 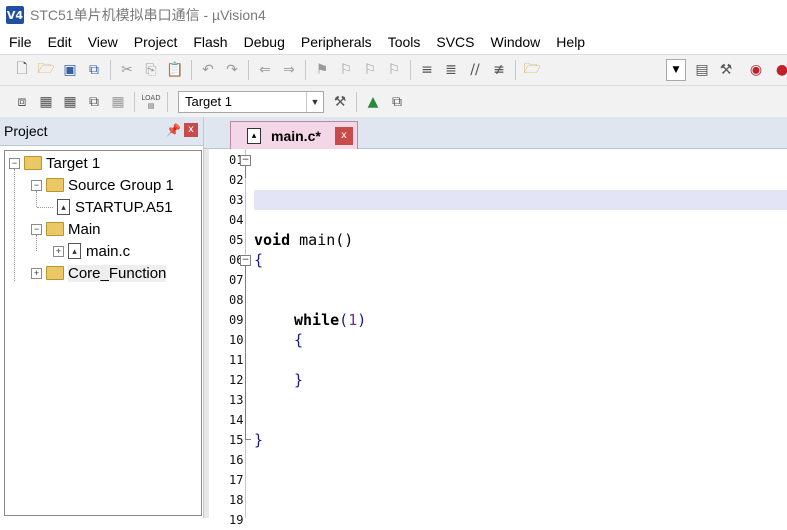 I want to click on nav-forward-icon: ⇒, so click(x=289, y=70).